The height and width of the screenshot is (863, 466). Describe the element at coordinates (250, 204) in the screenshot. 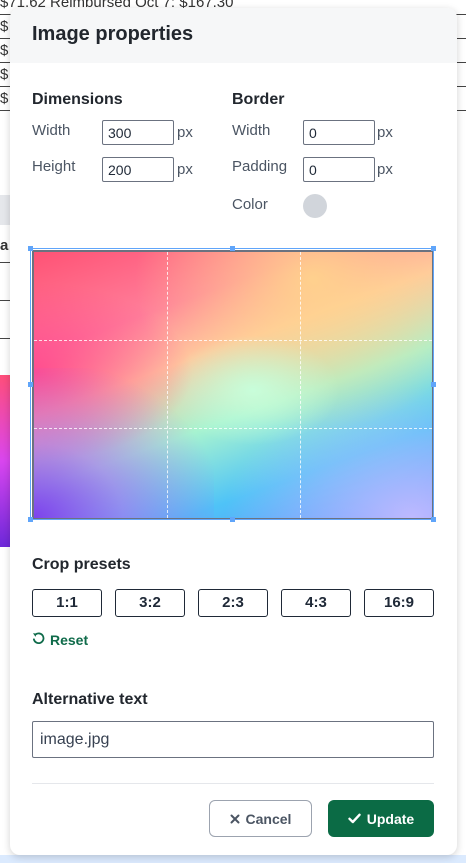

I see `border-color-label: Color` at that location.